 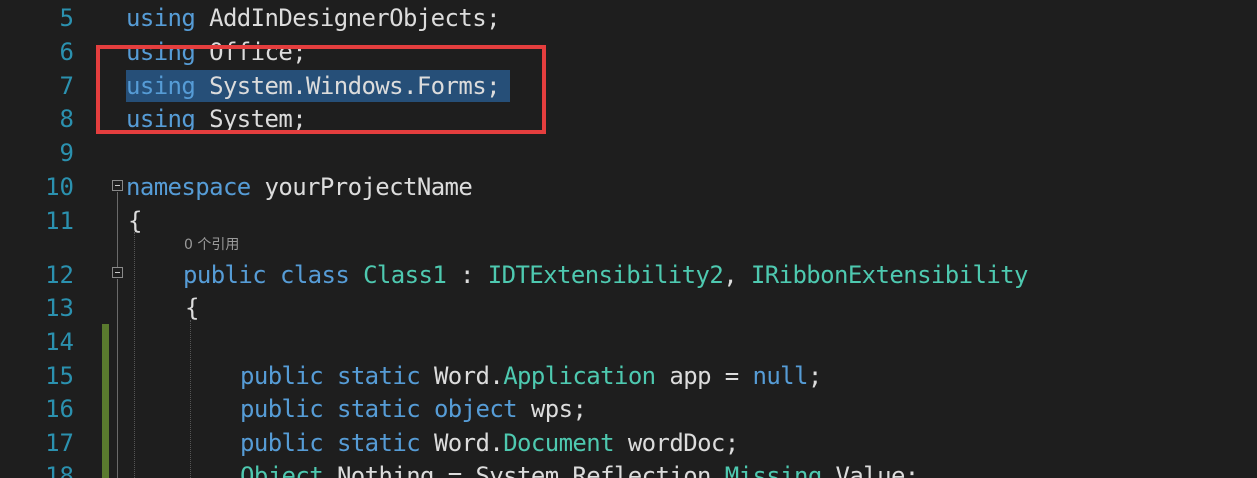 What do you see at coordinates (66, 86) in the screenshot?
I see `line-number: 7` at bounding box center [66, 86].